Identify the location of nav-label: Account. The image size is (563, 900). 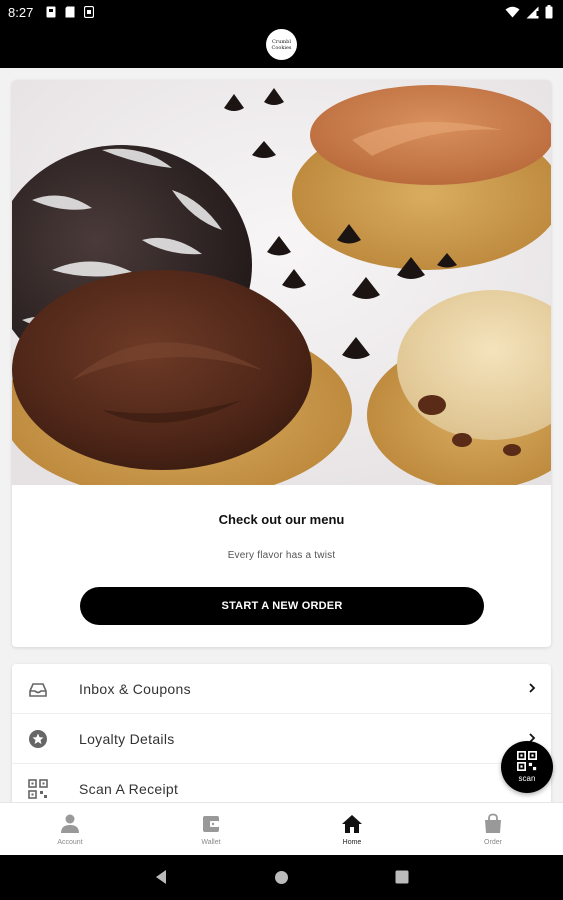
(70, 842).